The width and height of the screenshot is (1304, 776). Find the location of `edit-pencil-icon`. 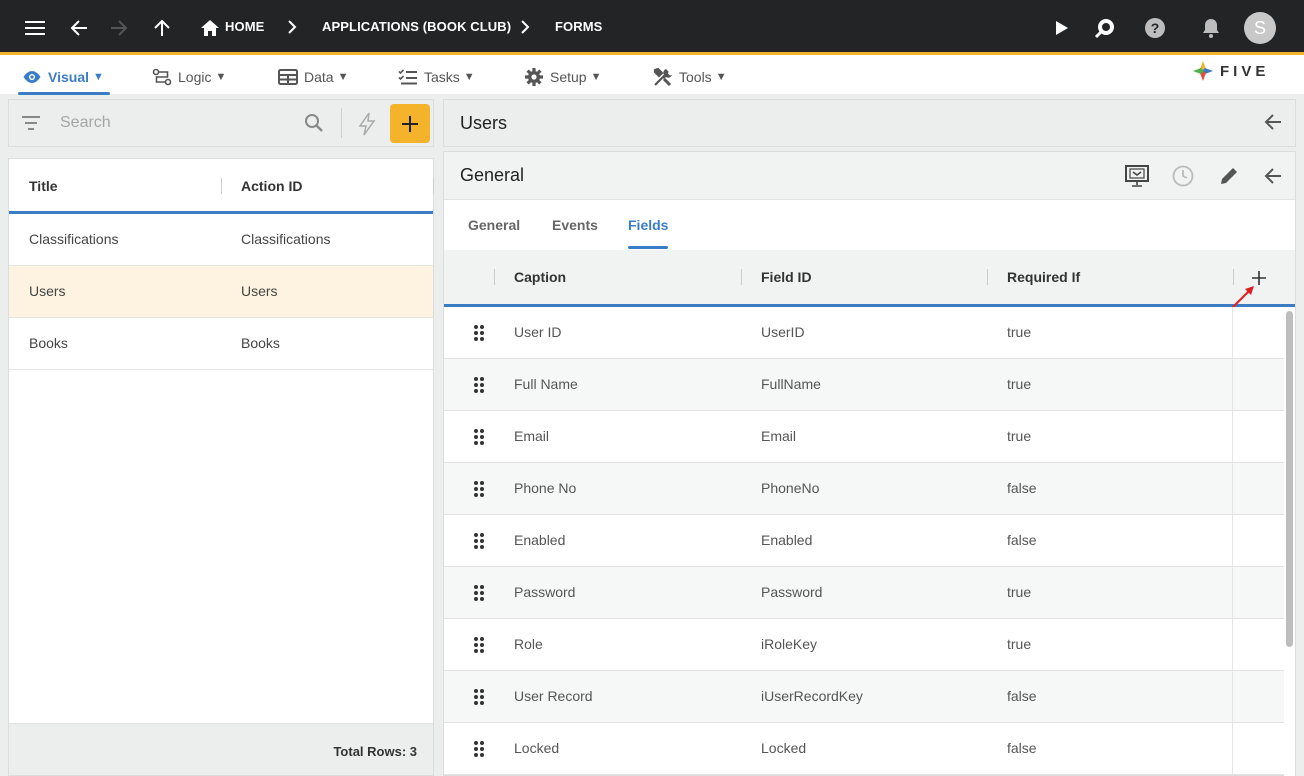

edit-pencil-icon is located at coordinates (1229, 176).